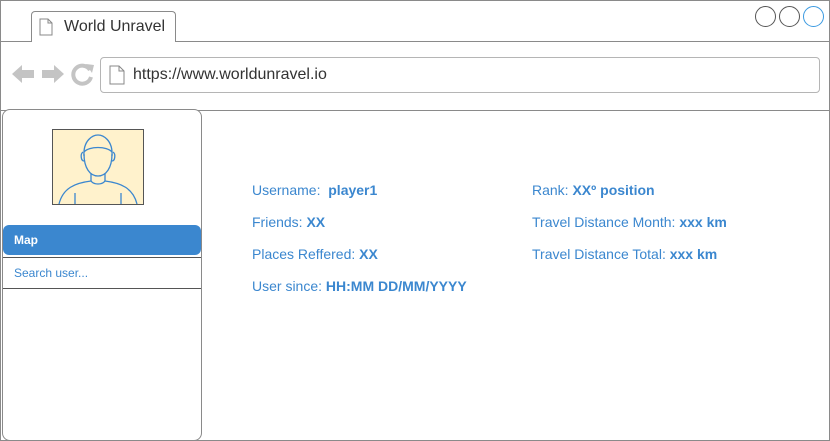 Image resolution: width=830 pixels, height=441 pixels. Describe the element at coordinates (396, 286) in the screenshot. I see `user-since-value: HH:MM DD/MM/YYYY` at that location.